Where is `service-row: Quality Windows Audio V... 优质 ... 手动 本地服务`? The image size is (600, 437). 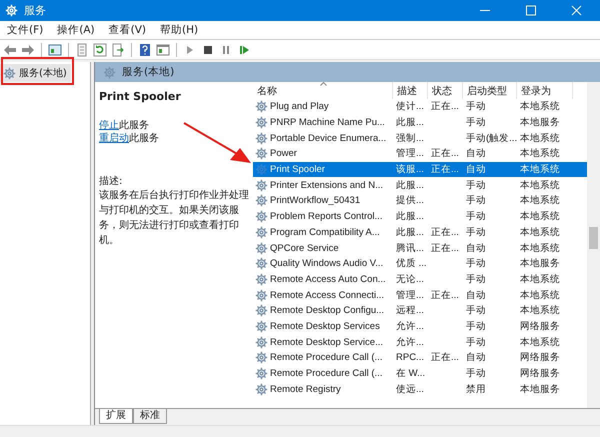 service-row: Quality Windows Audio V... 优质 ... 手动 本地服务 is located at coordinates (420, 264).